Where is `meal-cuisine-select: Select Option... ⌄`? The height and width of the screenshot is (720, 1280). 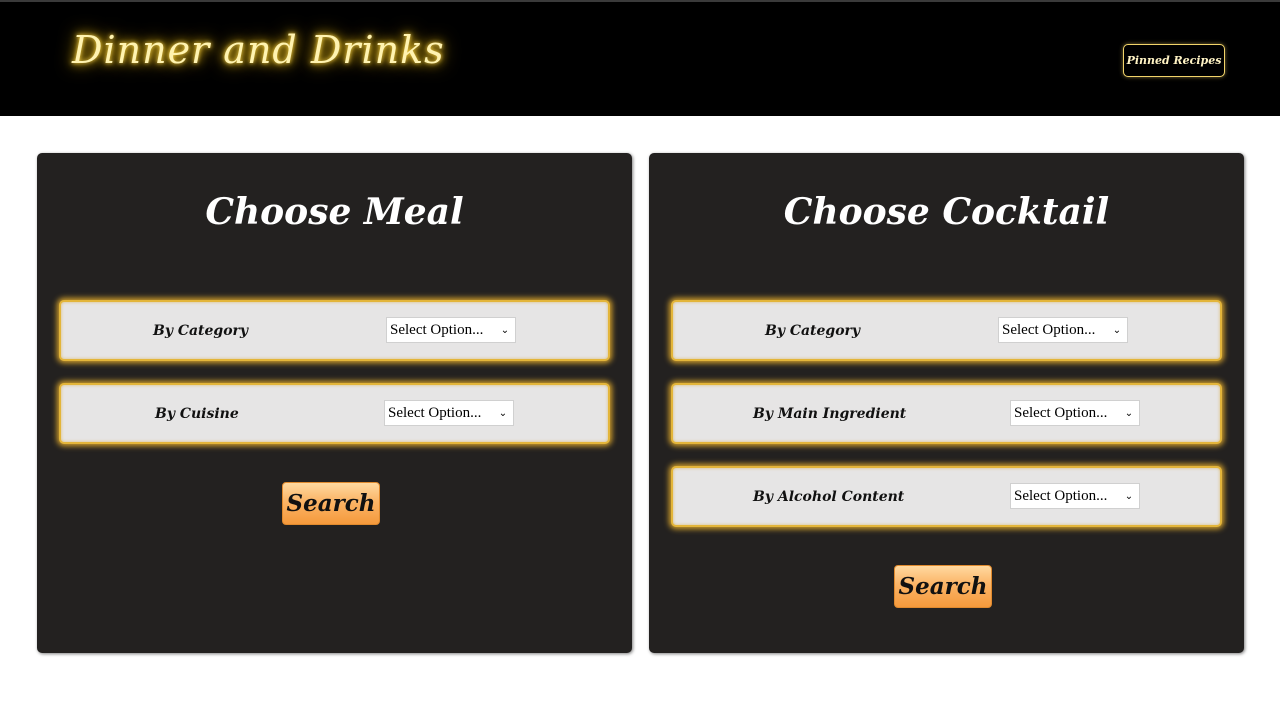 meal-cuisine-select: Select Option... ⌄ is located at coordinates (449, 413).